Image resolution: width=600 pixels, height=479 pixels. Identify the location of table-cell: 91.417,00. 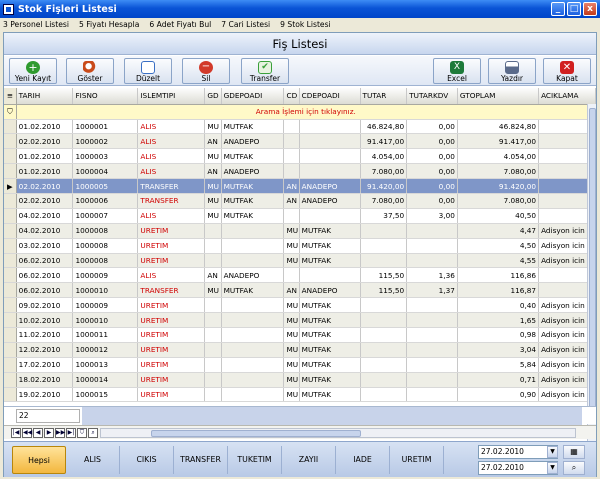
(384, 141).